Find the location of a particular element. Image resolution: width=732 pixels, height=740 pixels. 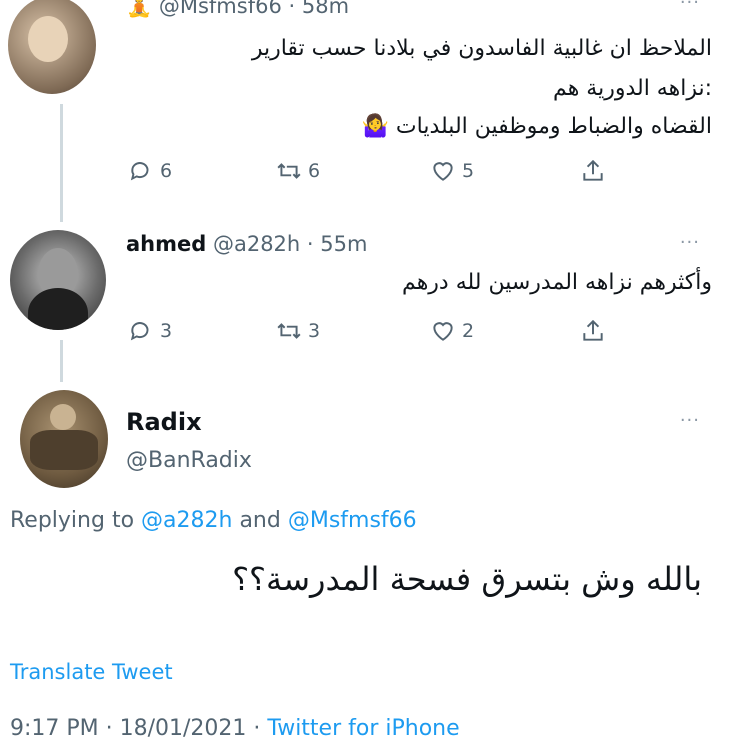

tweet-text: بالله وش بتسرق فسحة المدرسة؟؟ is located at coordinates (467, 579).